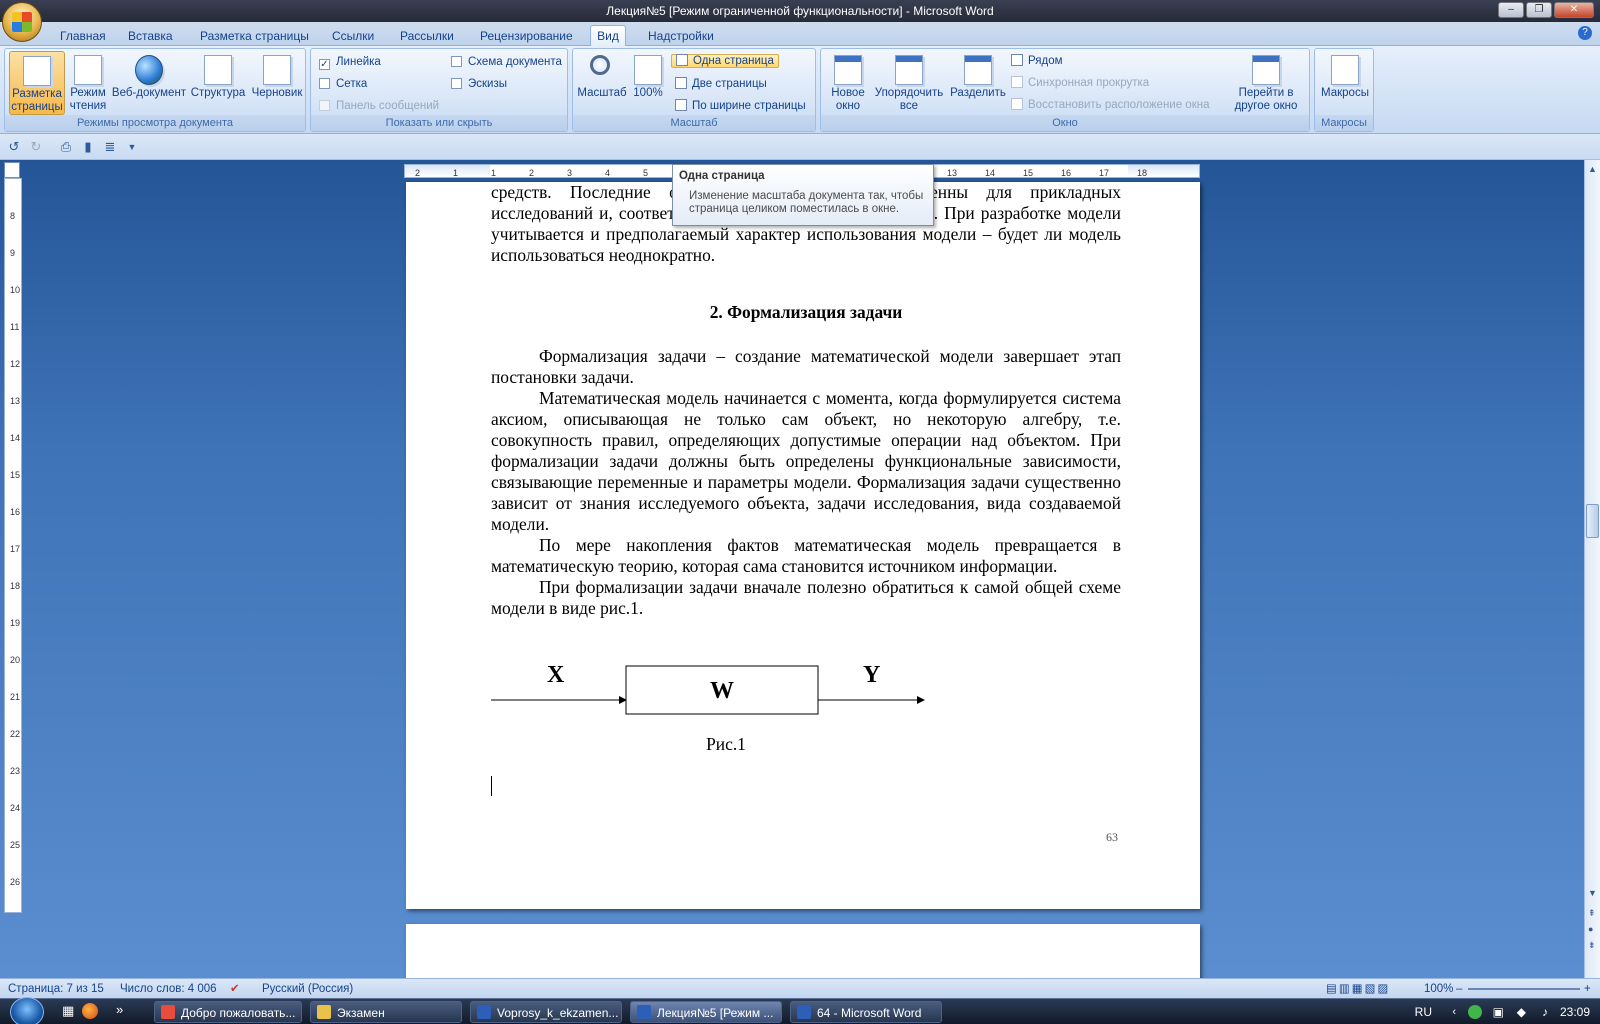  I want to click on ruler-tick-label: 24, so click(15, 808).